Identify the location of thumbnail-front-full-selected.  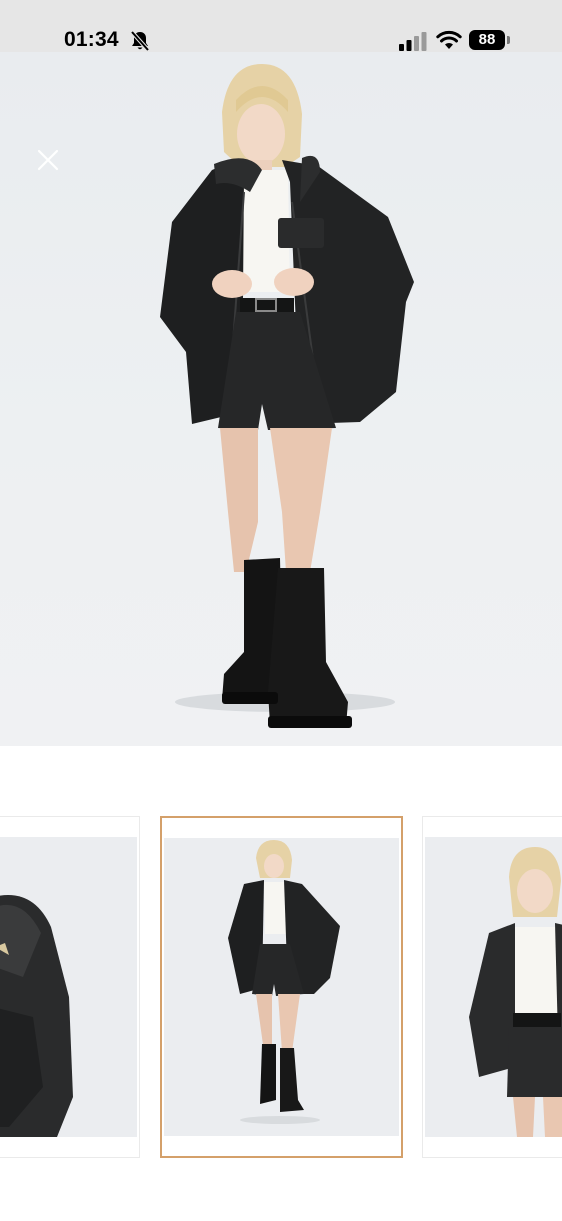
(281, 987).